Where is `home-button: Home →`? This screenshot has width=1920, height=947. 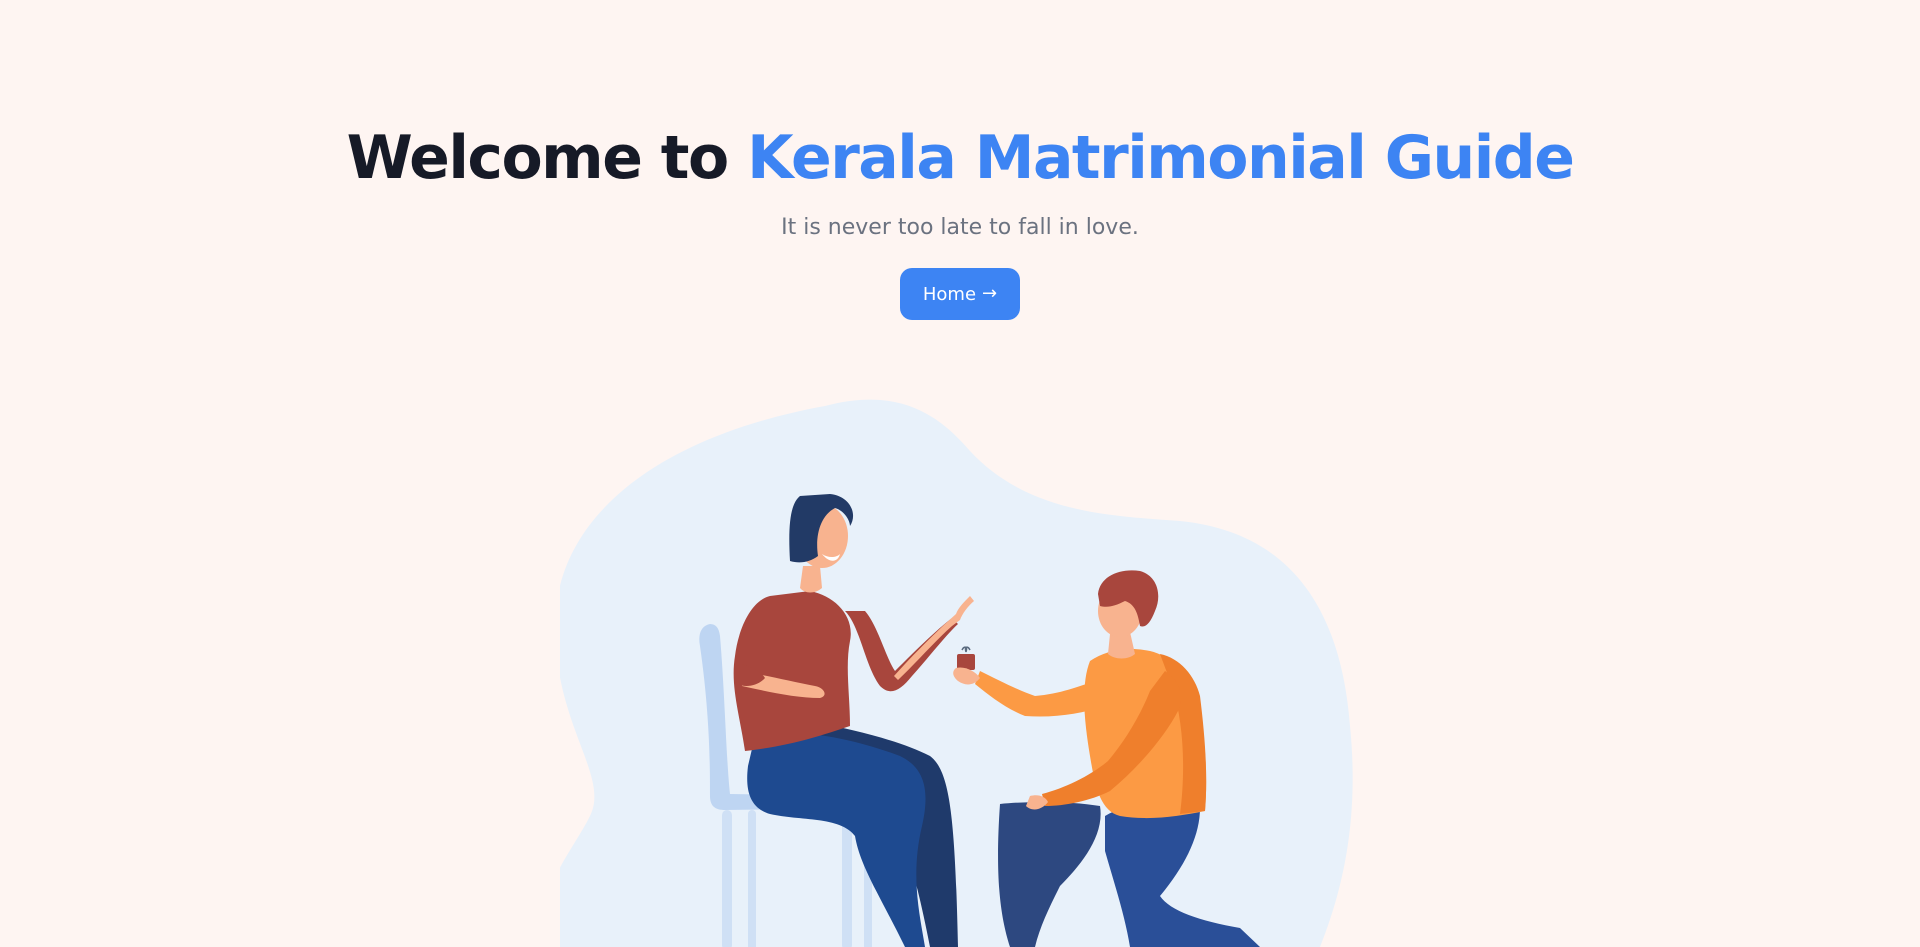
home-button: Home → is located at coordinates (960, 294).